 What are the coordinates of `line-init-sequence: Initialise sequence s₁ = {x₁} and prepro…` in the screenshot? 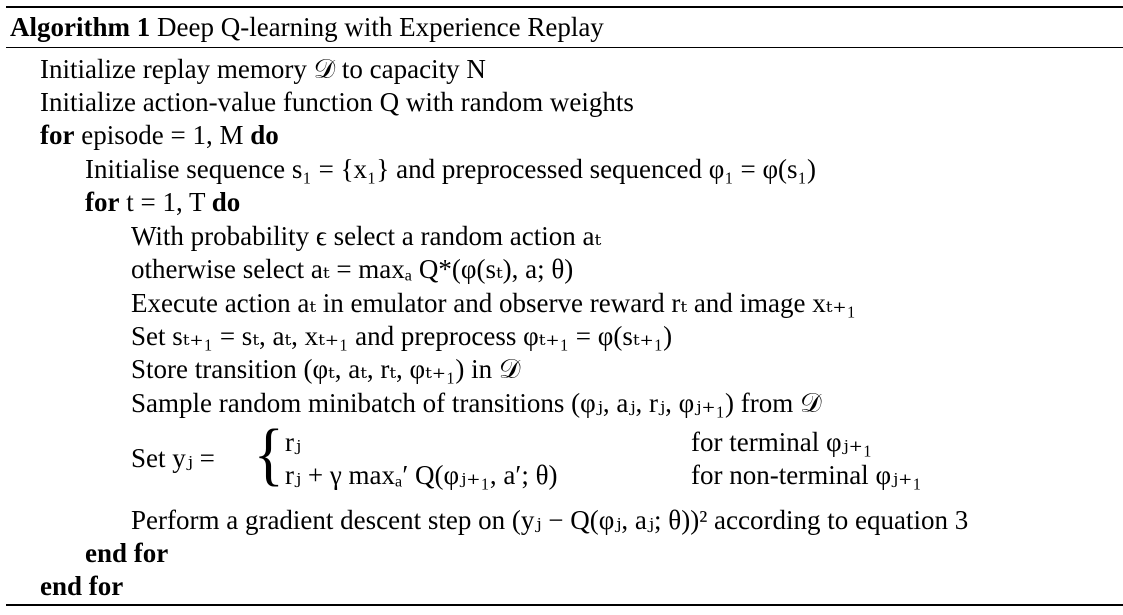 It's located at (450, 169).